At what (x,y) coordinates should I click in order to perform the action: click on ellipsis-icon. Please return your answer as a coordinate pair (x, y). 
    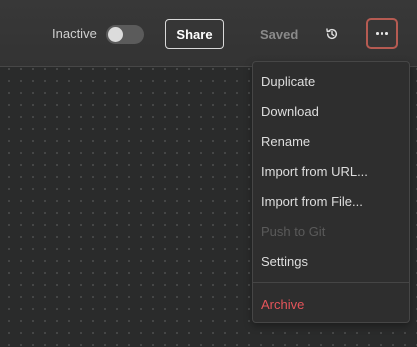
    Looking at the image, I should click on (382, 33).